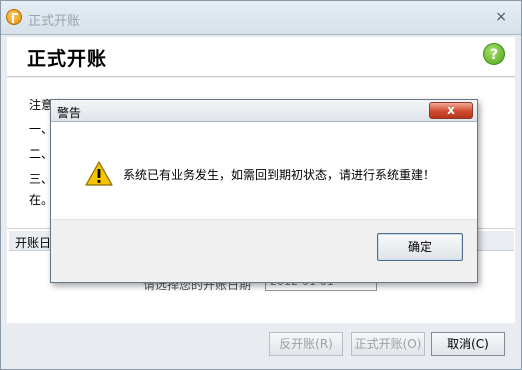 The image size is (522, 370). What do you see at coordinates (99, 175) in the screenshot?
I see `warning-icon` at bounding box center [99, 175].